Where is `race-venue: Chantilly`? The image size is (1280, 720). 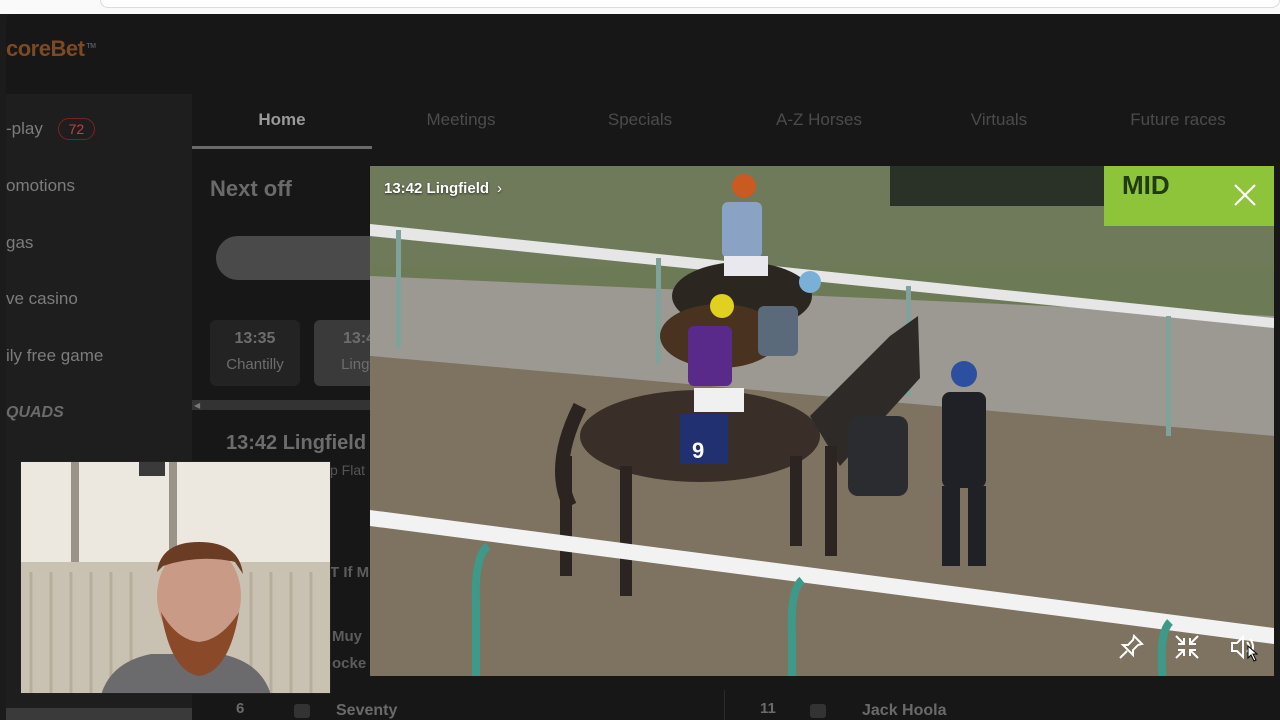
race-venue: Chantilly is located at coordinates (255, 364).